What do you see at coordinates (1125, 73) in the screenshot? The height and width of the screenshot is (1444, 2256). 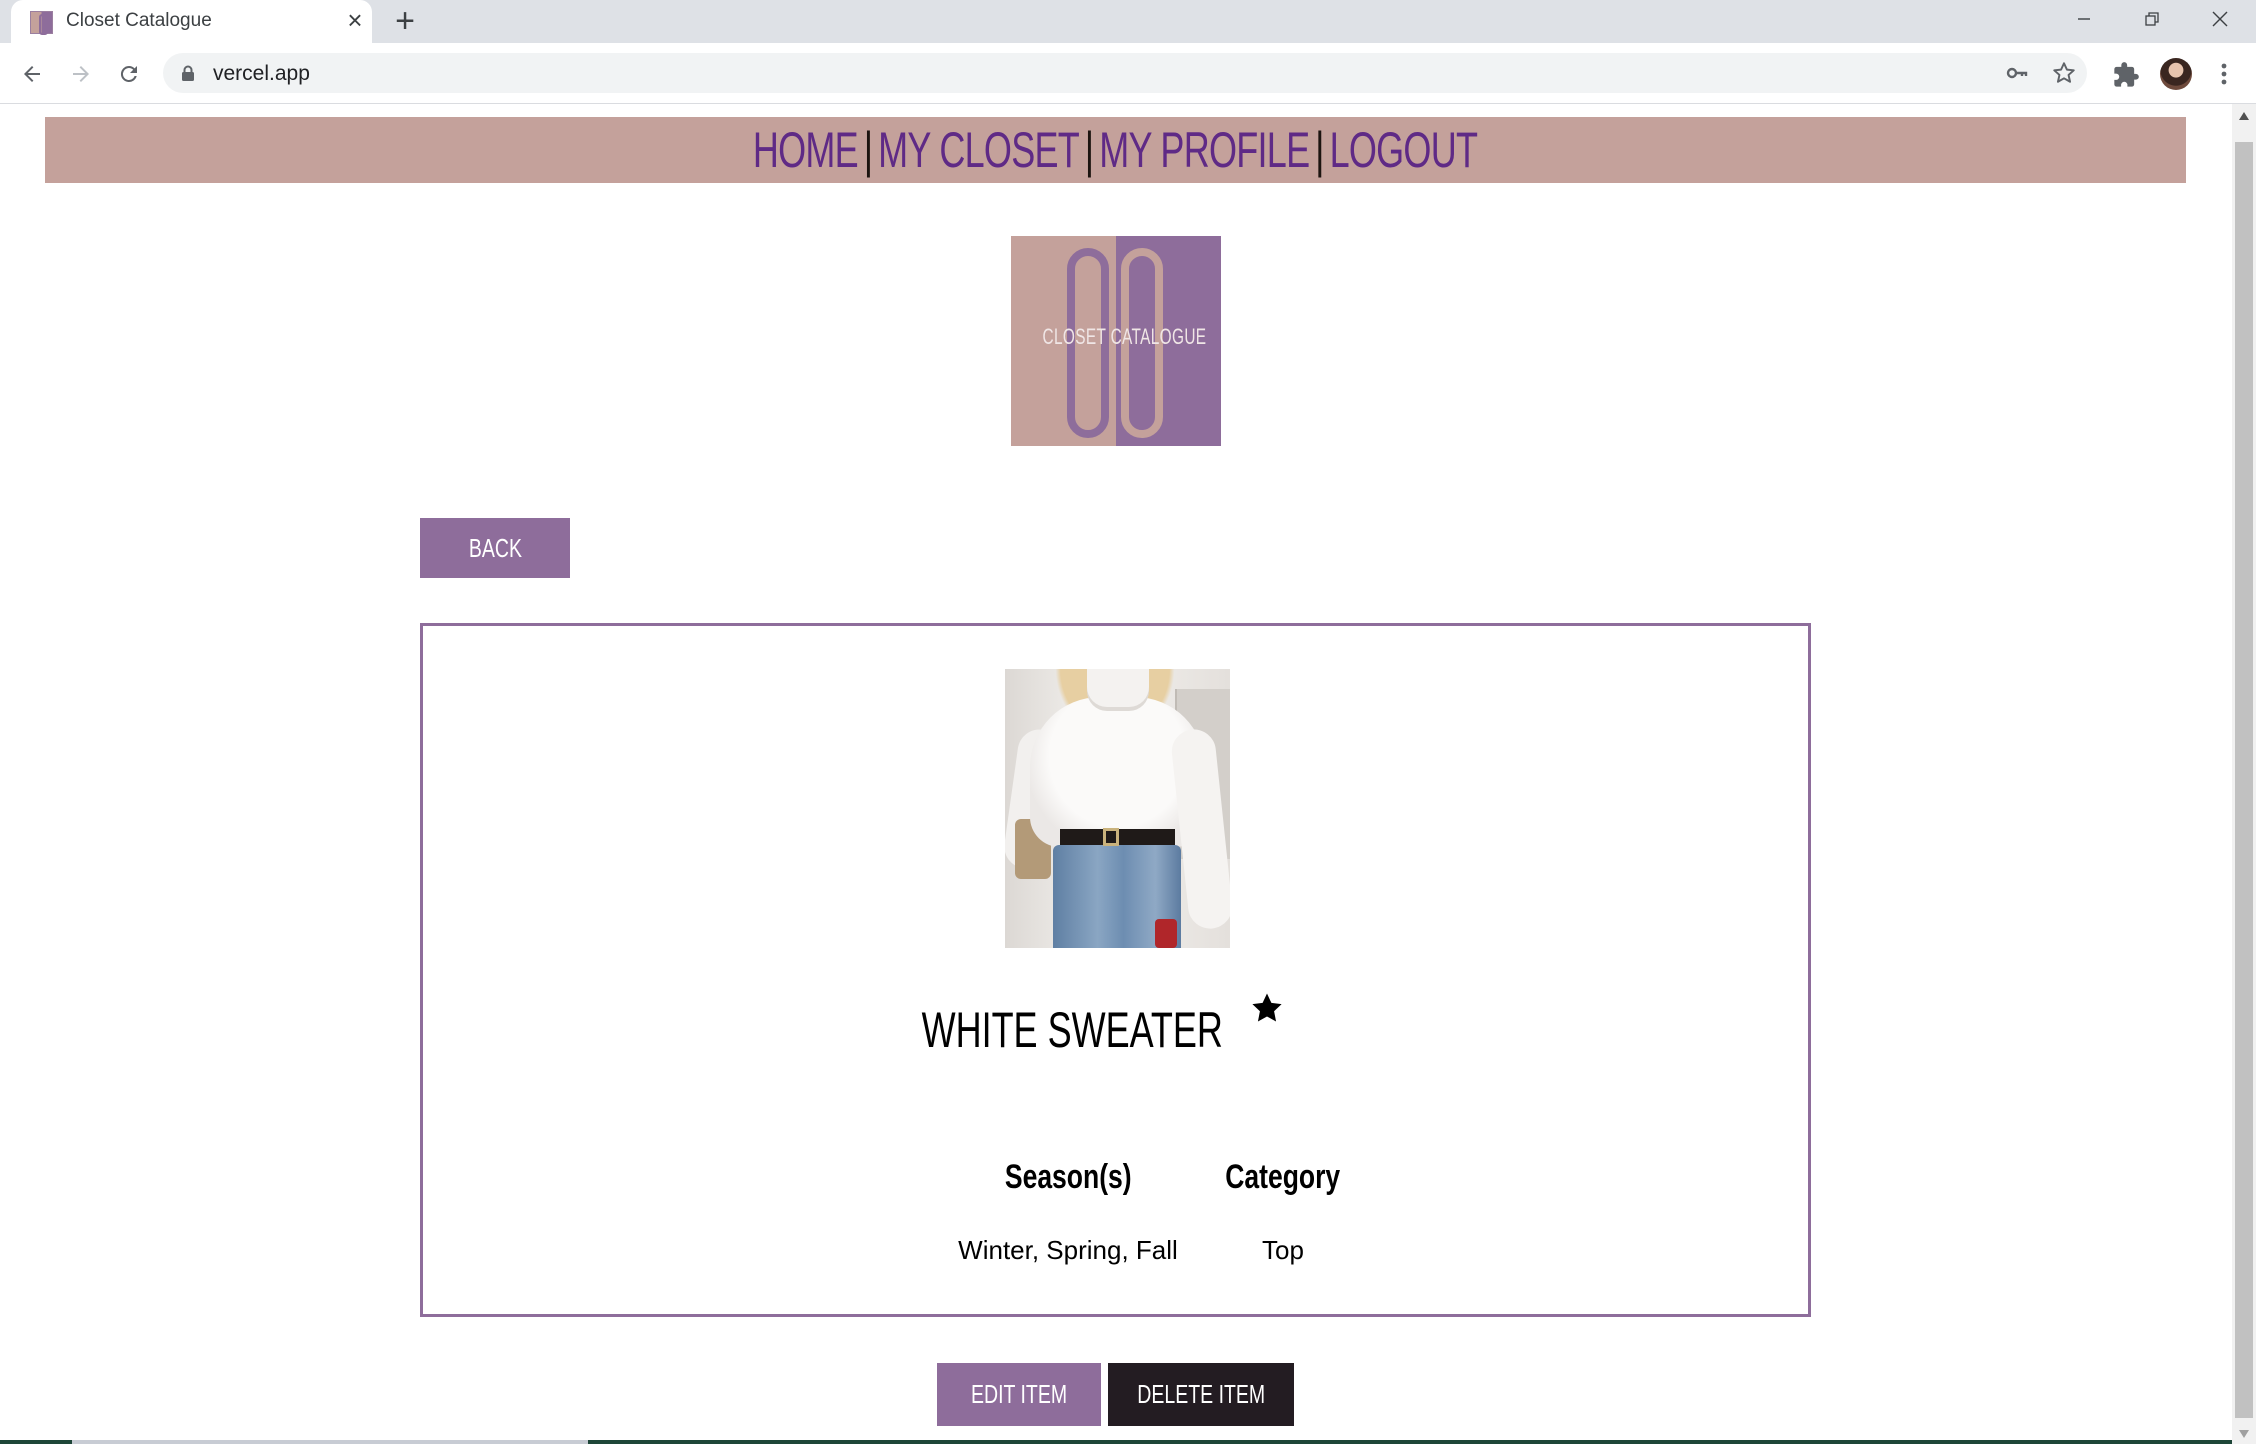 I see `address-bar: vercel.app` at bounding box center [1125, 73].